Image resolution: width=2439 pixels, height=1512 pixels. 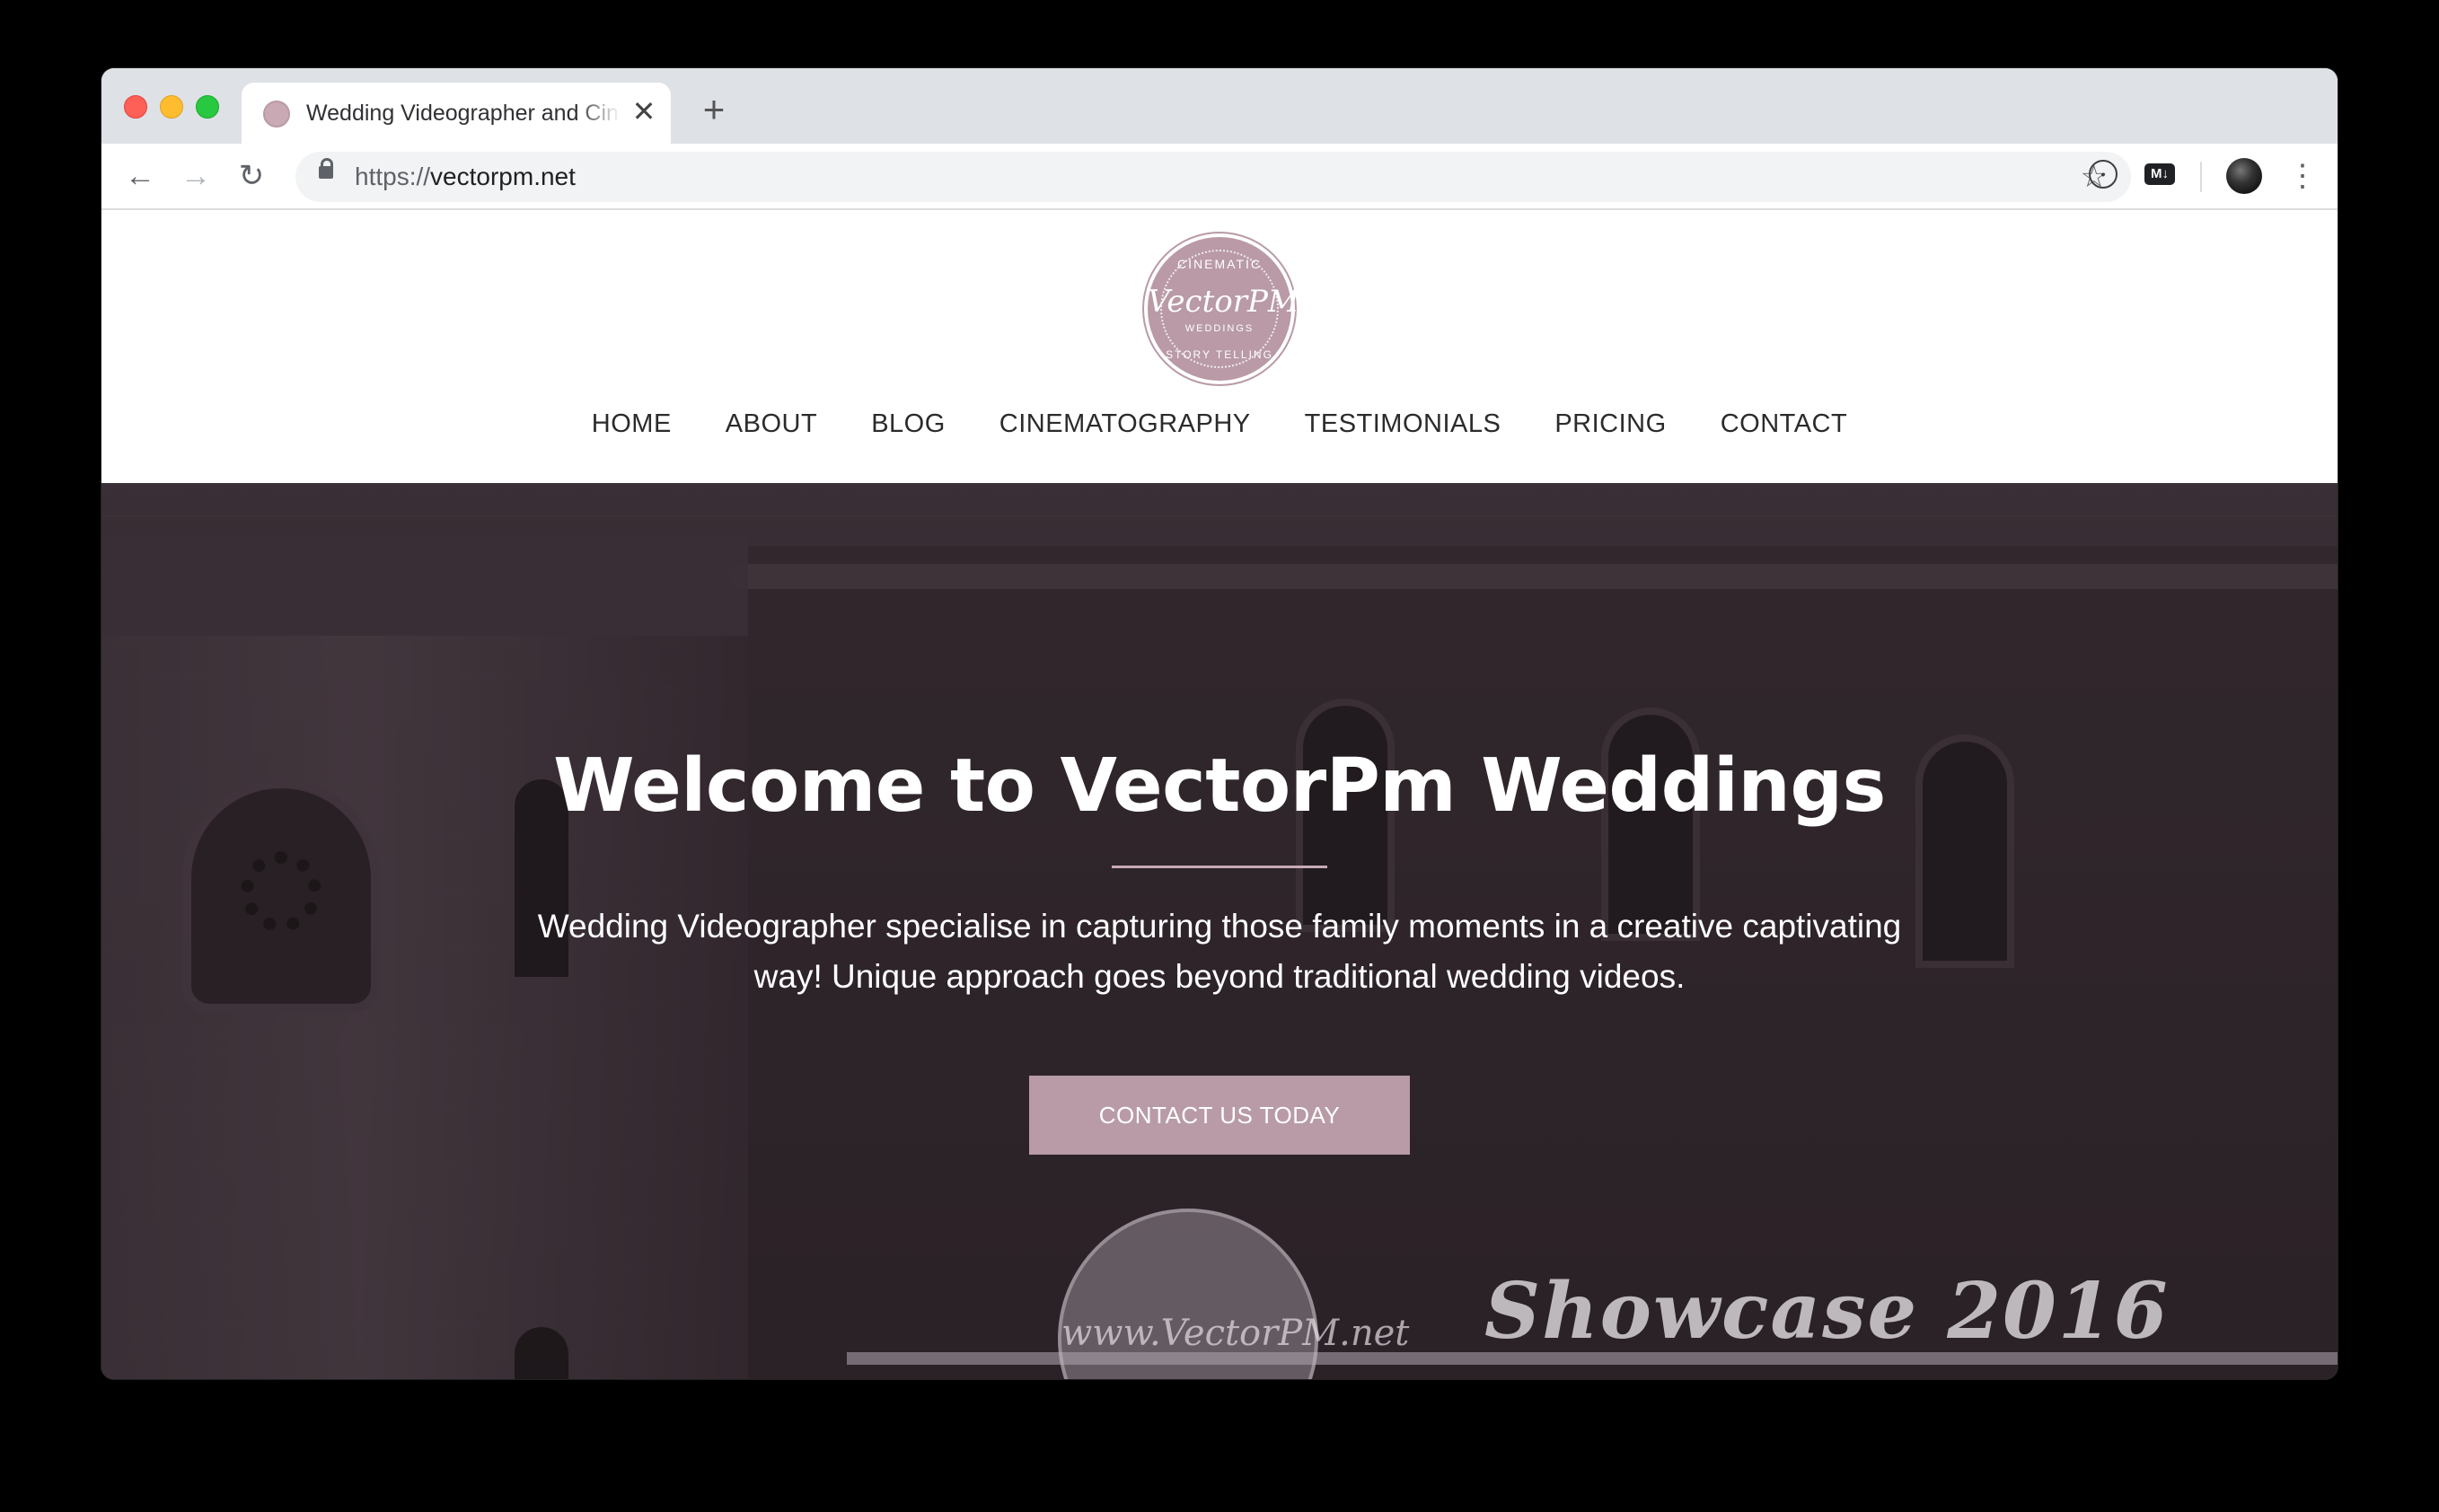 What do you see at coordinates (207, 107) in the screenshot?
I see `maximize-window-button` at bounding box center [207, 107].